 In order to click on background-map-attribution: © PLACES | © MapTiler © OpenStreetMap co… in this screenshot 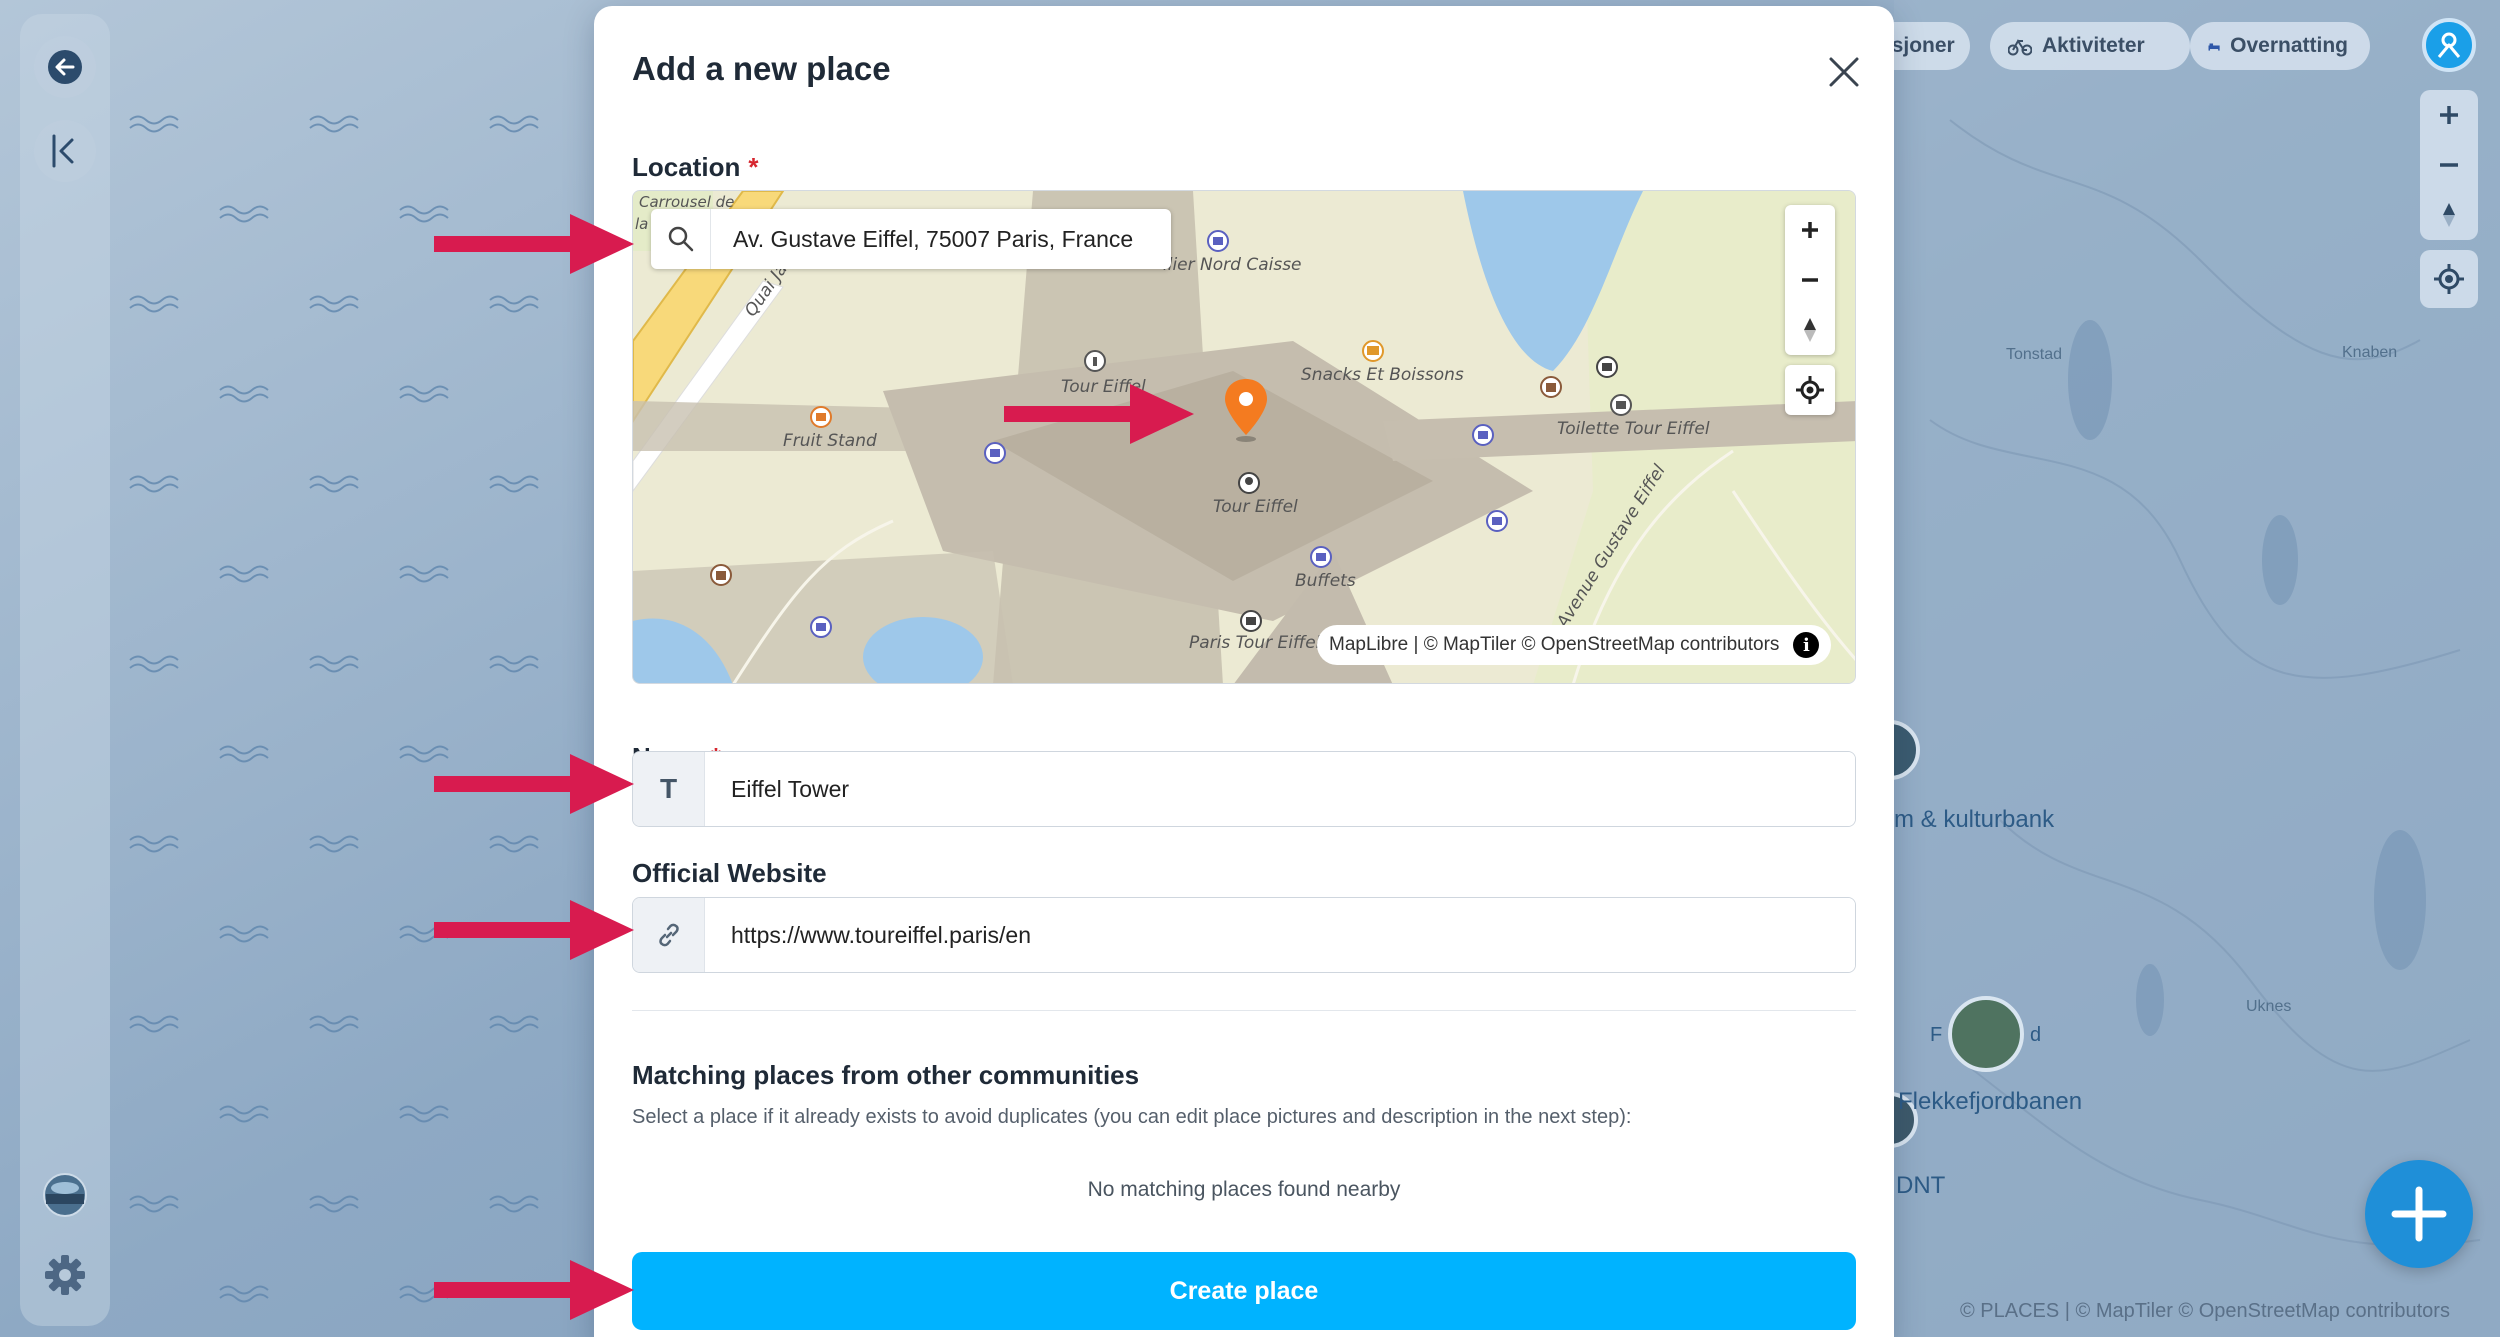, I will do `click(2205, 1311)`.